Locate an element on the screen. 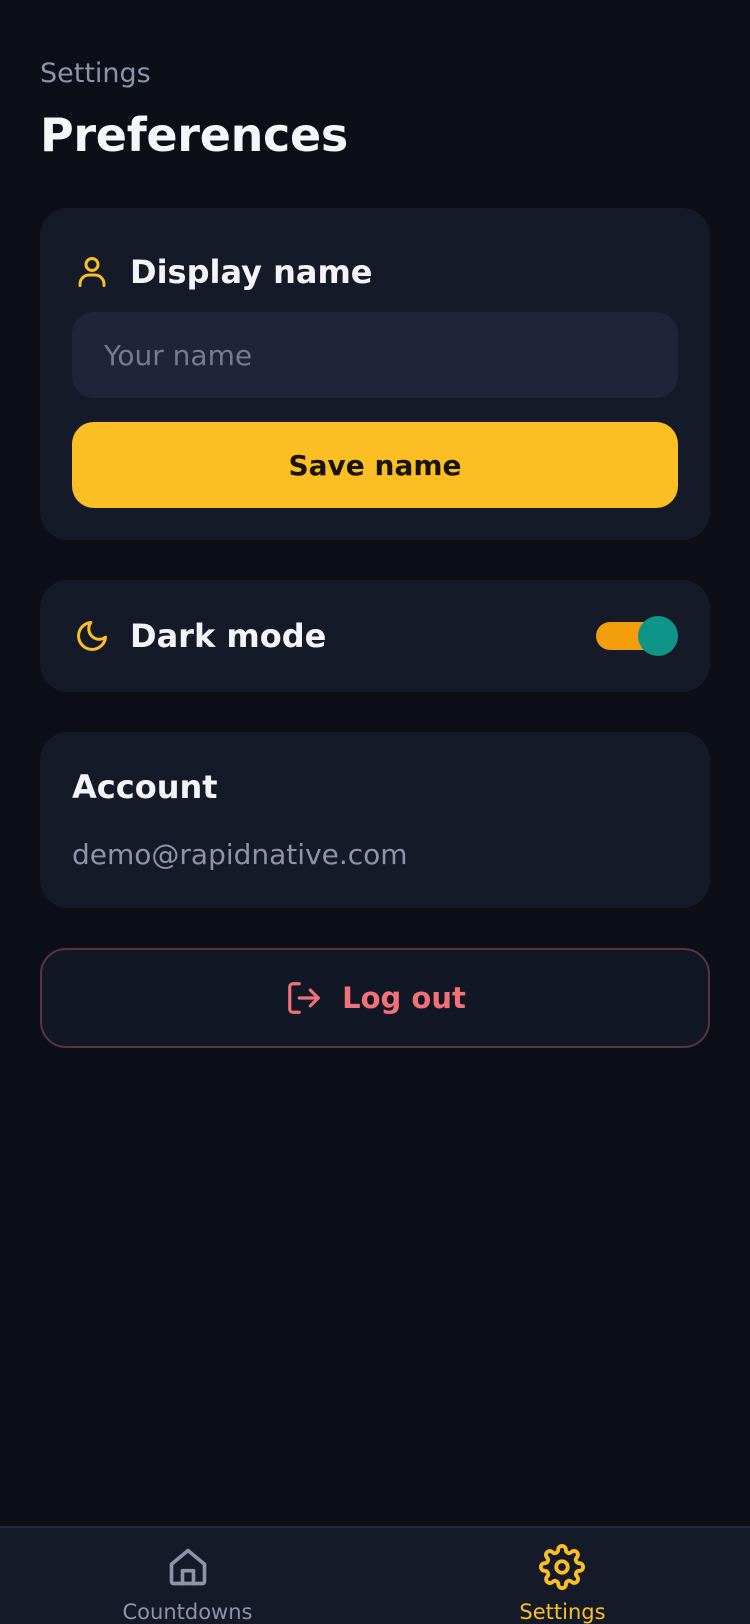  display-name-header: Display name is located at coordinates (222, 272).